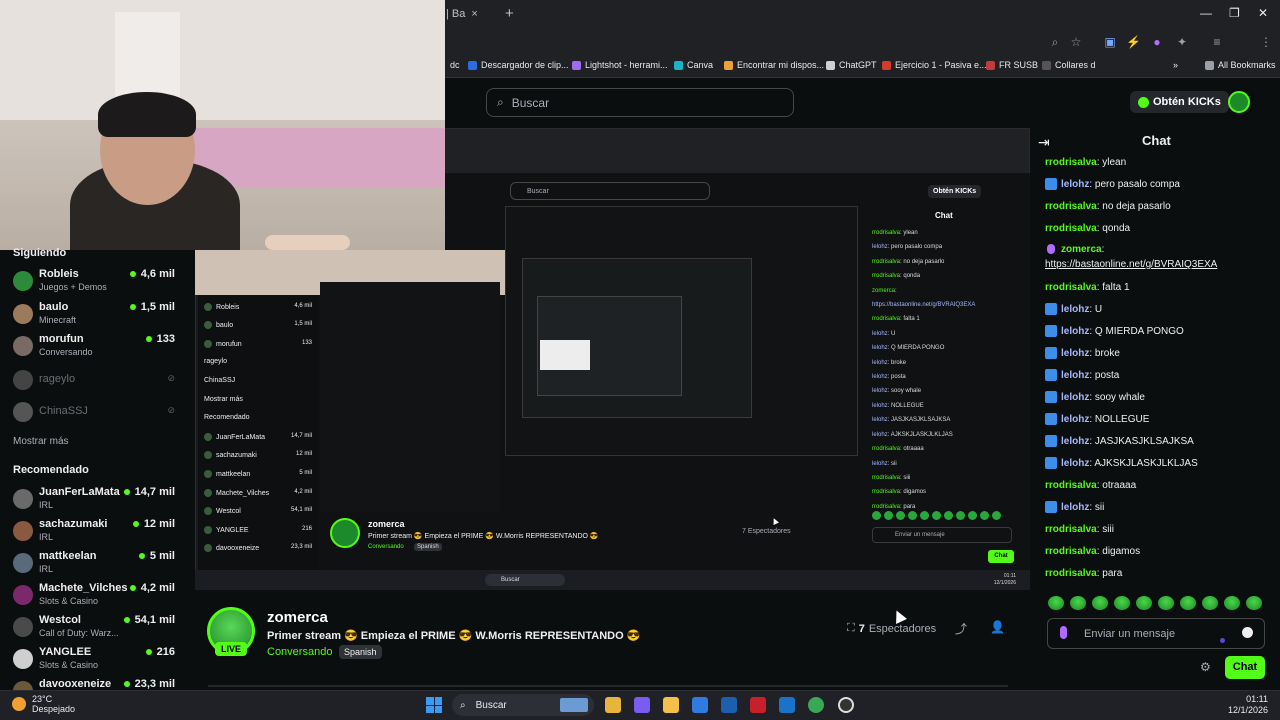 This screenshot has height=720, width=1280. Describe the element at coordinates (509, 13) in the screenshot. I see `new-tab-button: +` at that location.